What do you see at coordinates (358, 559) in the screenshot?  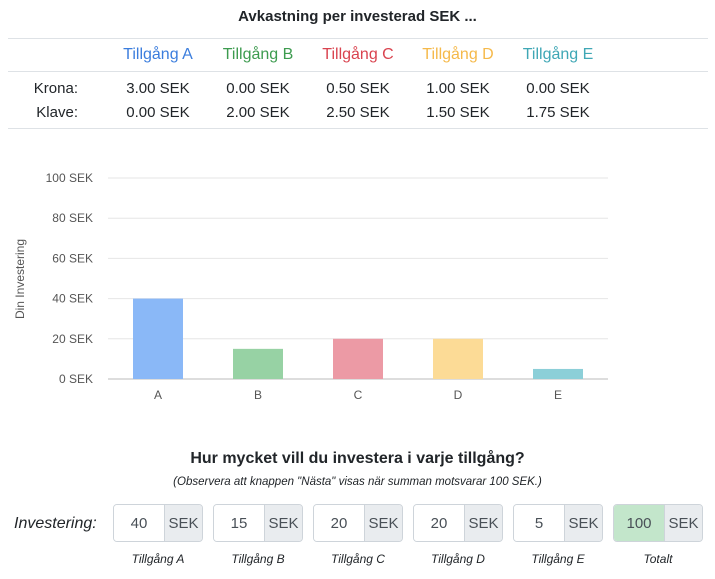 I see `input-caption-c: Tillgång C` at bounding box center [358, 559].